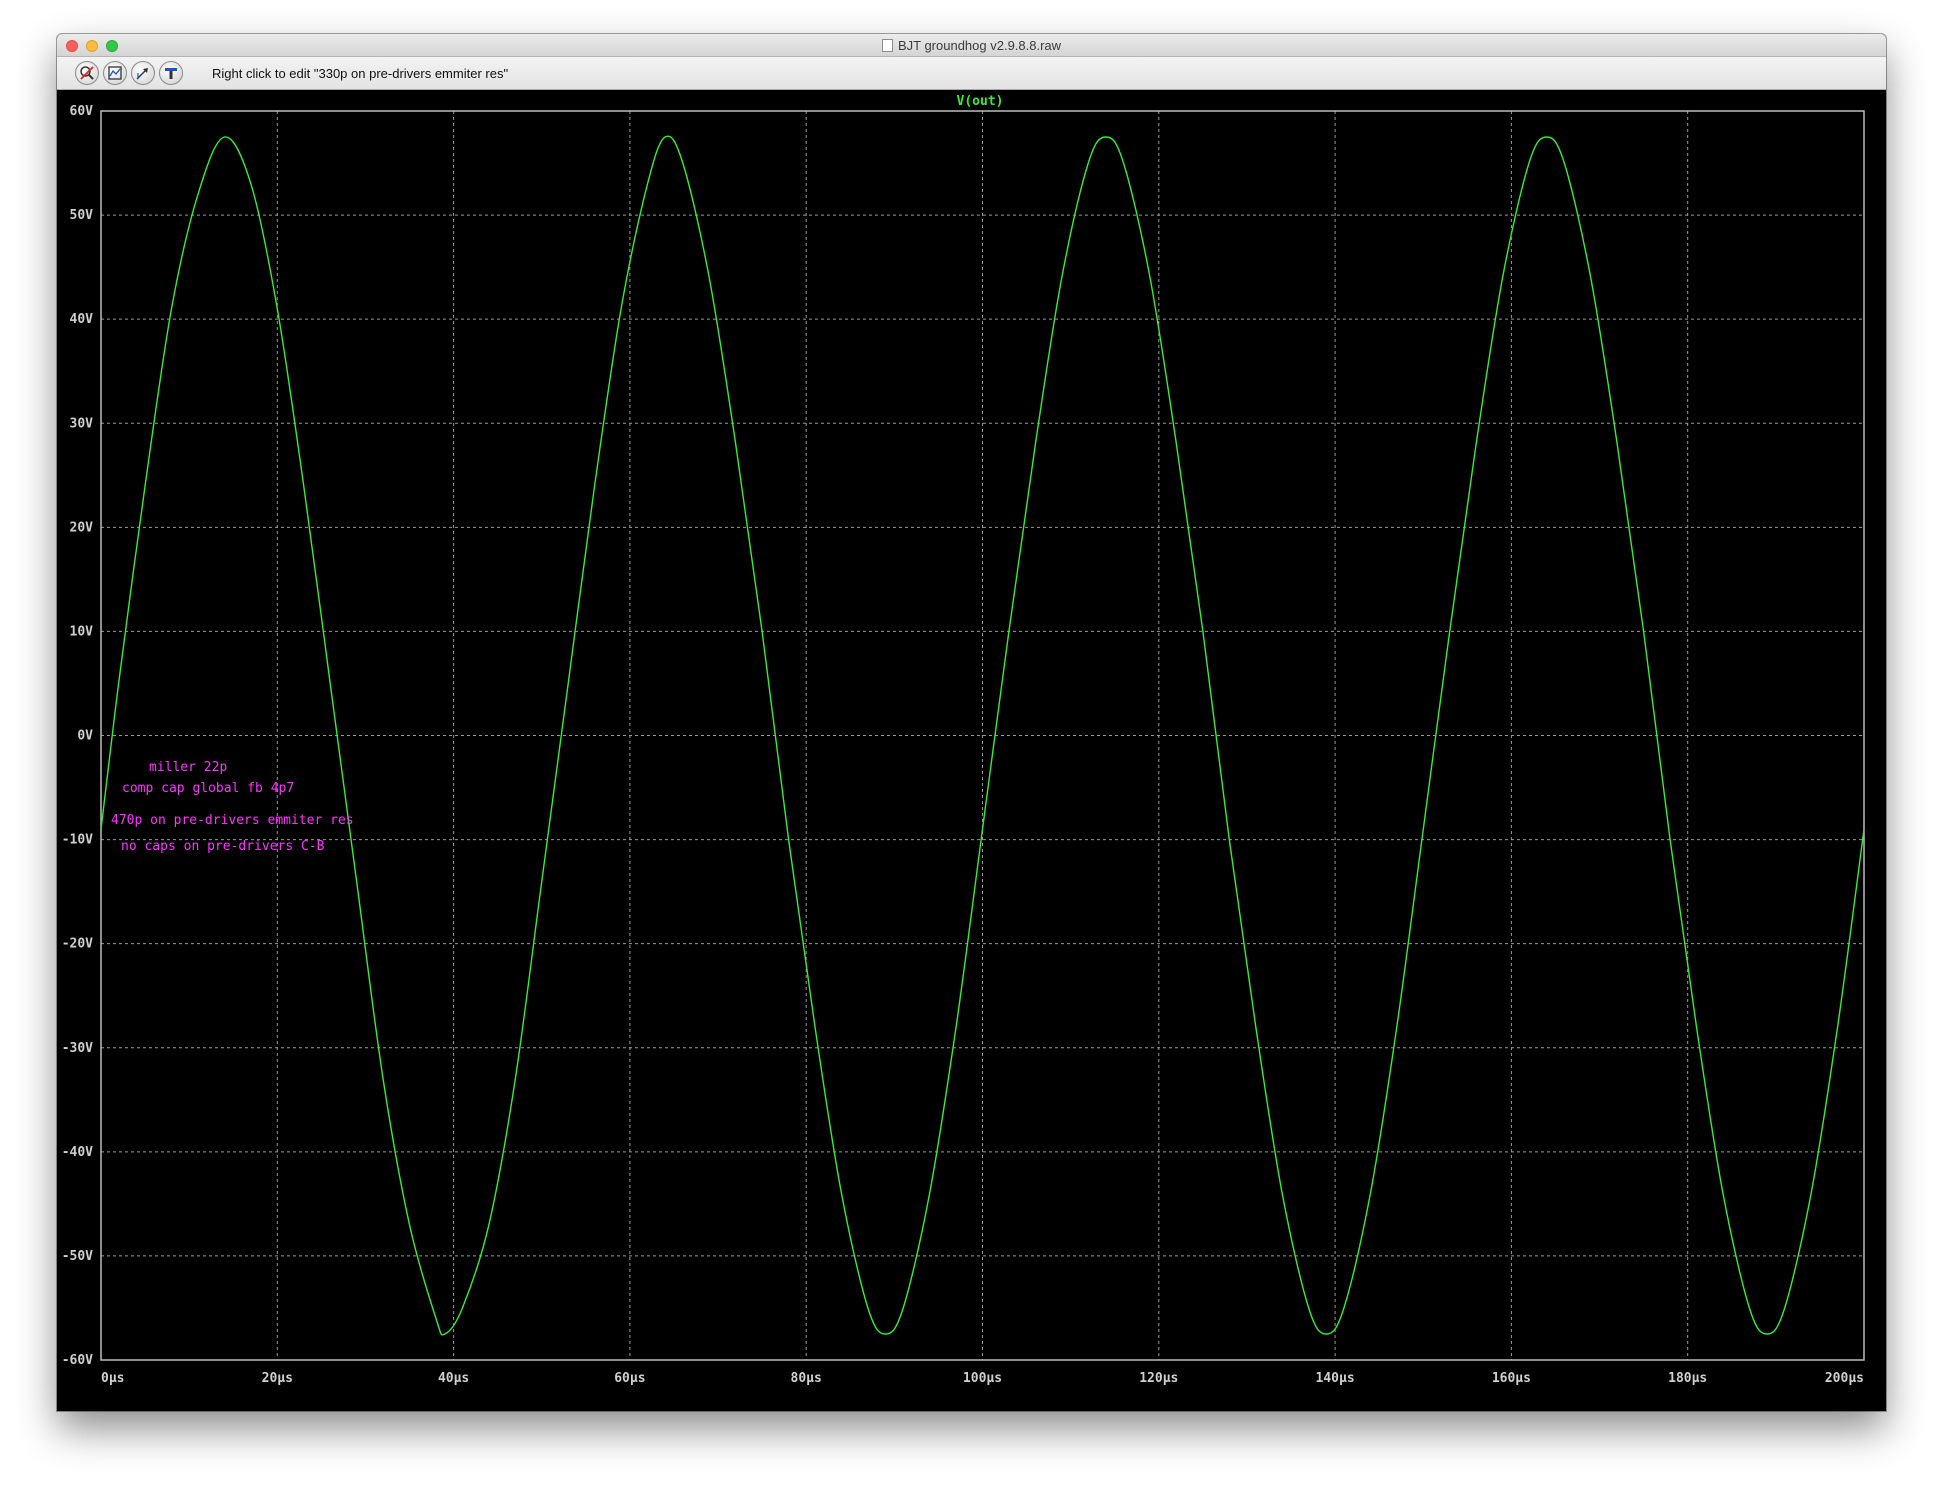  I want to click on y-tick-label: -30V, so click(77, 1048).